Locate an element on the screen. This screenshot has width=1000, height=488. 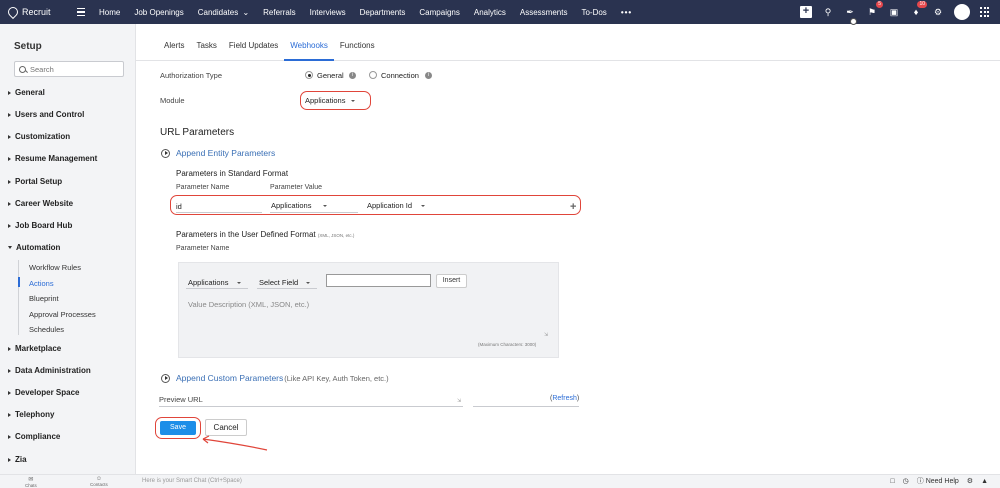
auth-general-label: General is located at coordinates (330, 75).